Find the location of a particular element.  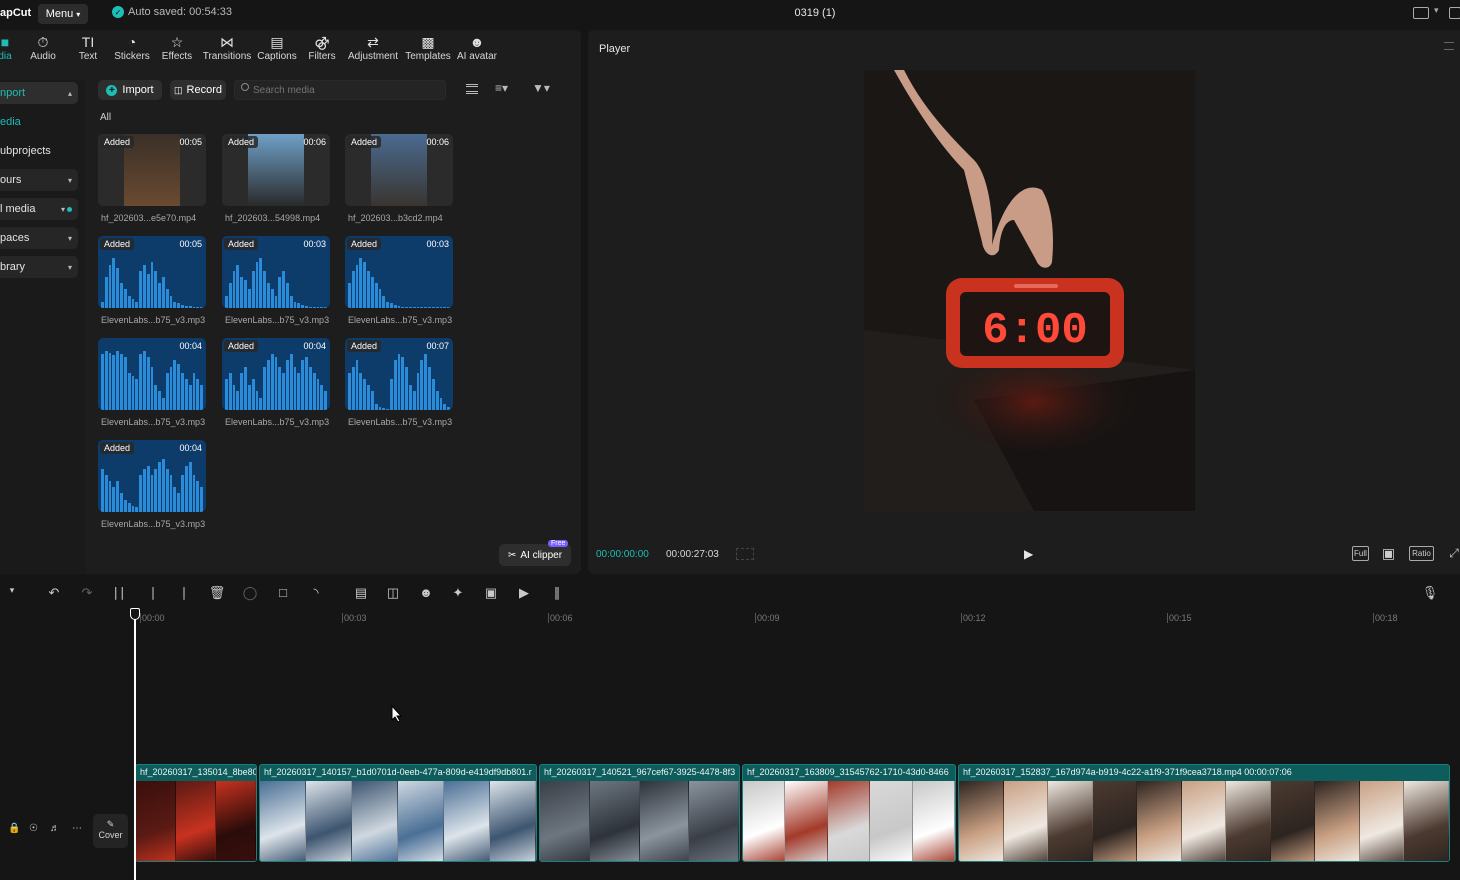

full-button: Full is located at coordinates (1360, 553).